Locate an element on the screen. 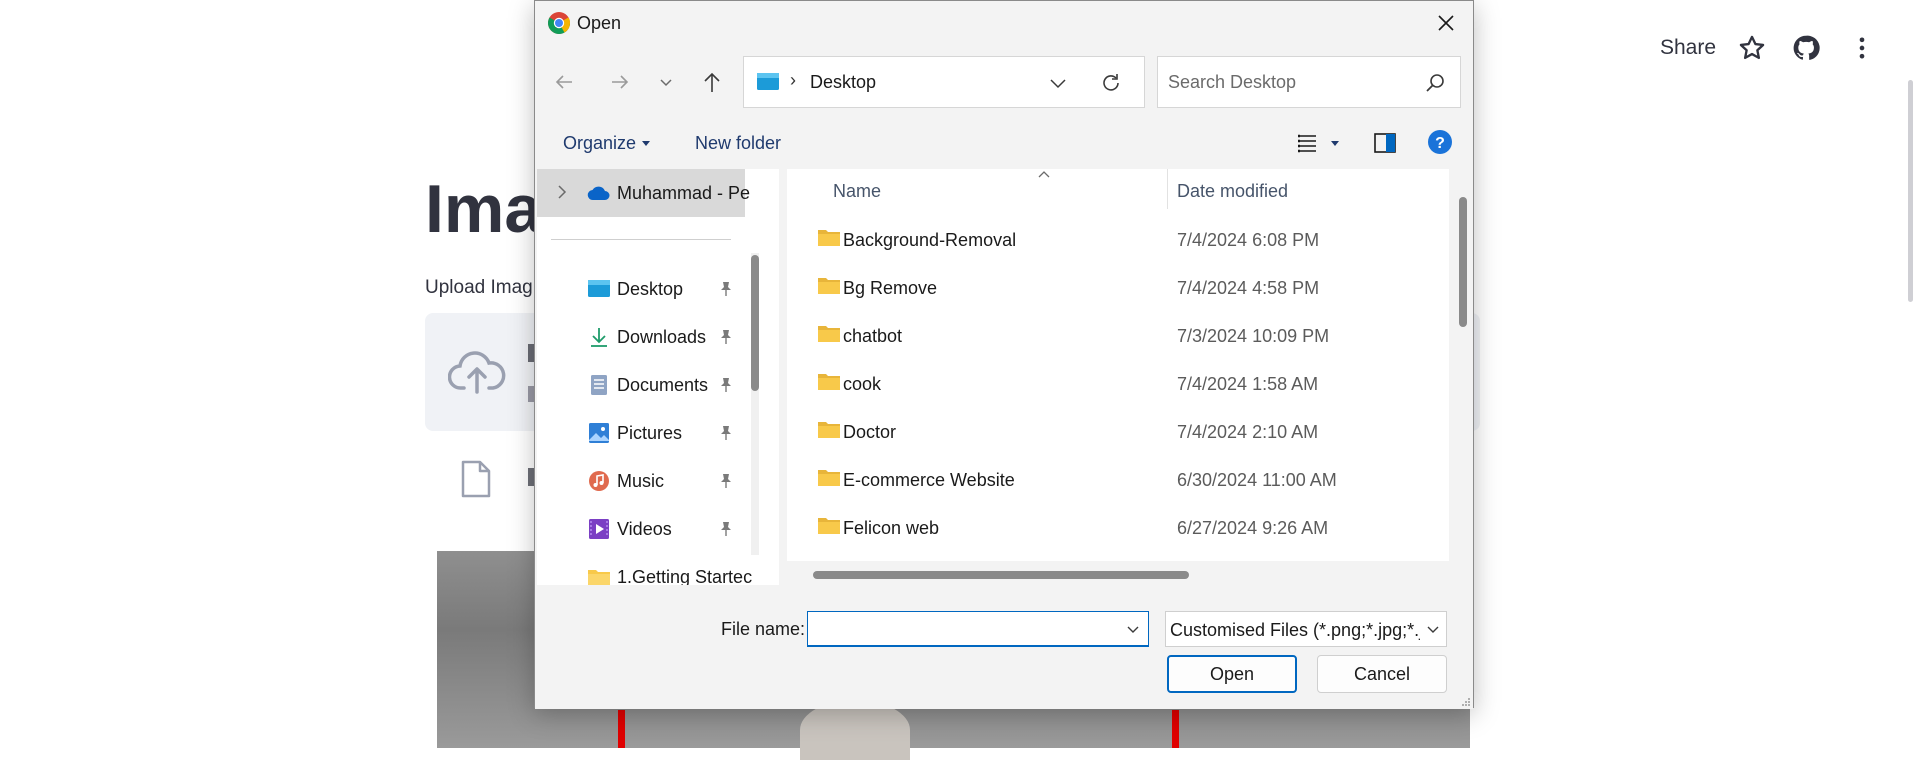  pane-splitter is located at coordinates (783, 377).